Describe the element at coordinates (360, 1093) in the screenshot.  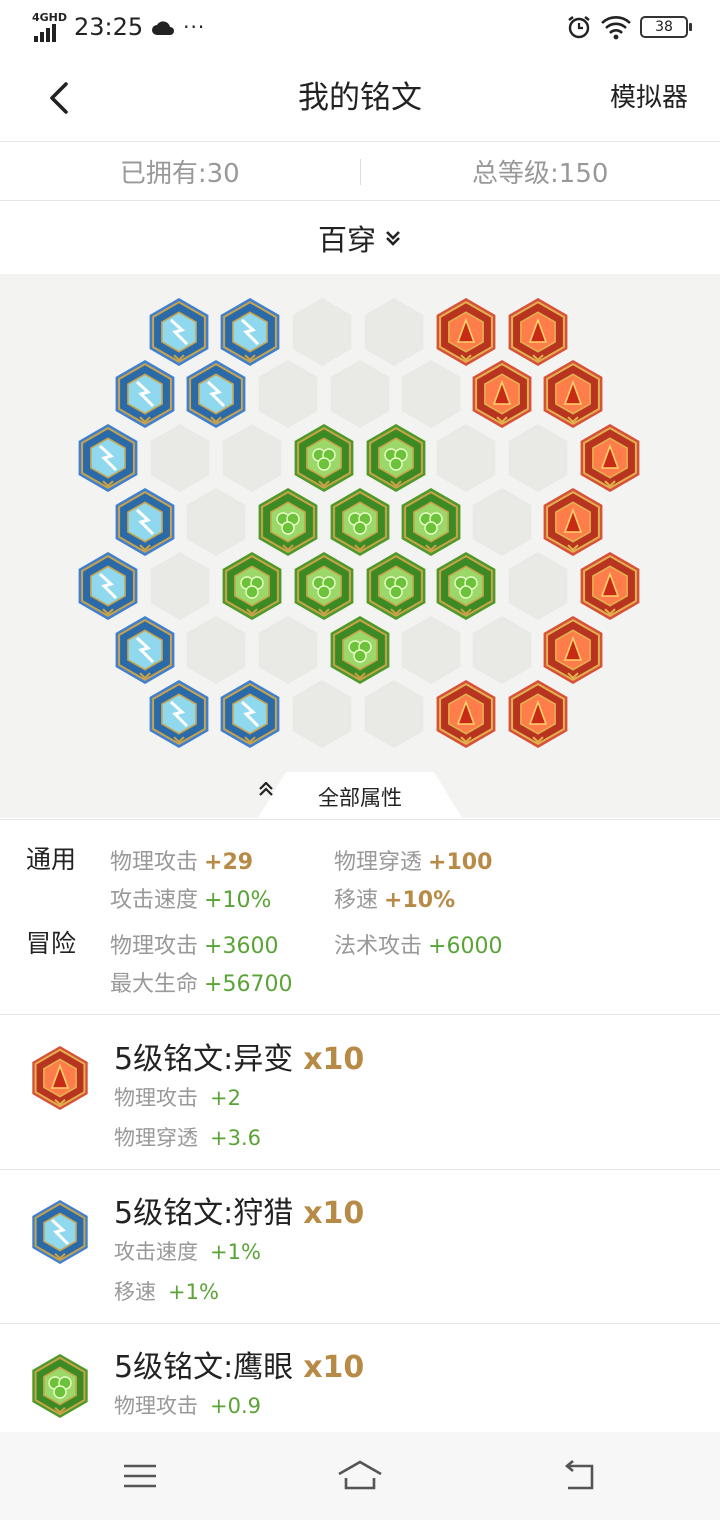
I see `inscription-row: 5级铭文:异变 x10 物理攻击 +2 物理穿透 +3.6` at that location.